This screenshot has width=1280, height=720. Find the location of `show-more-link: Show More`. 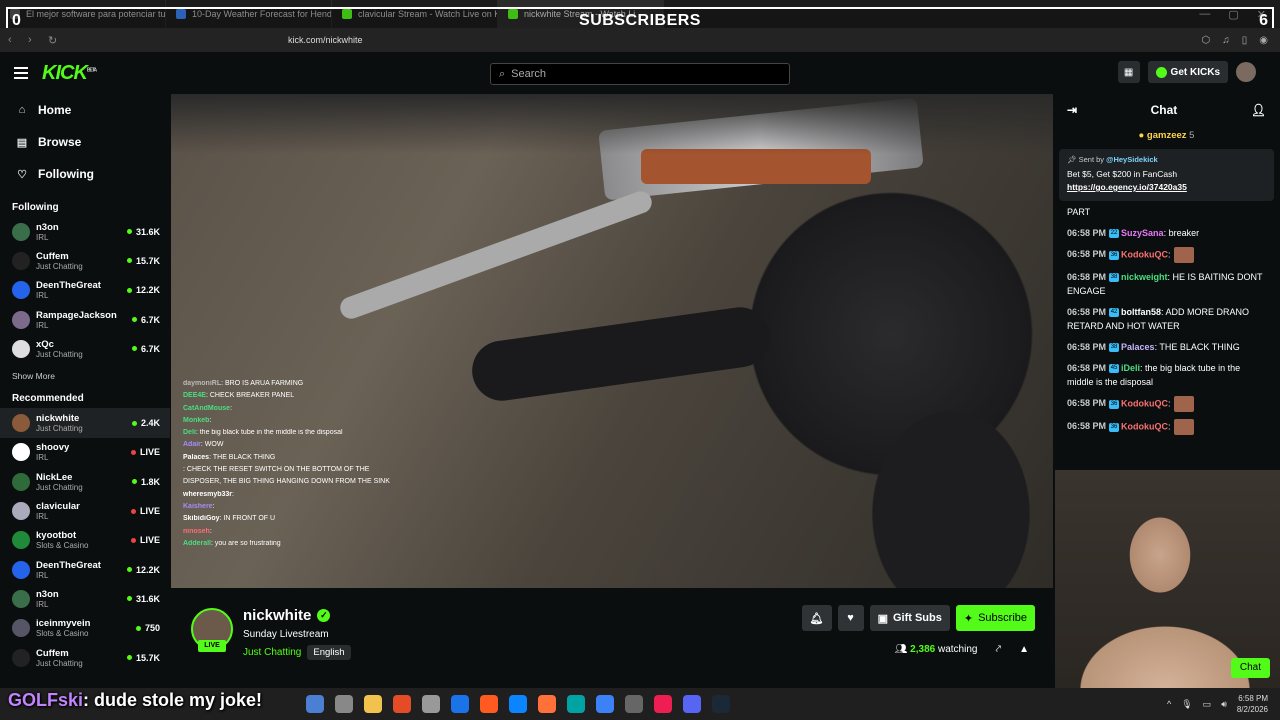

show-more-link: Show More is located at coordinates (85, 376).